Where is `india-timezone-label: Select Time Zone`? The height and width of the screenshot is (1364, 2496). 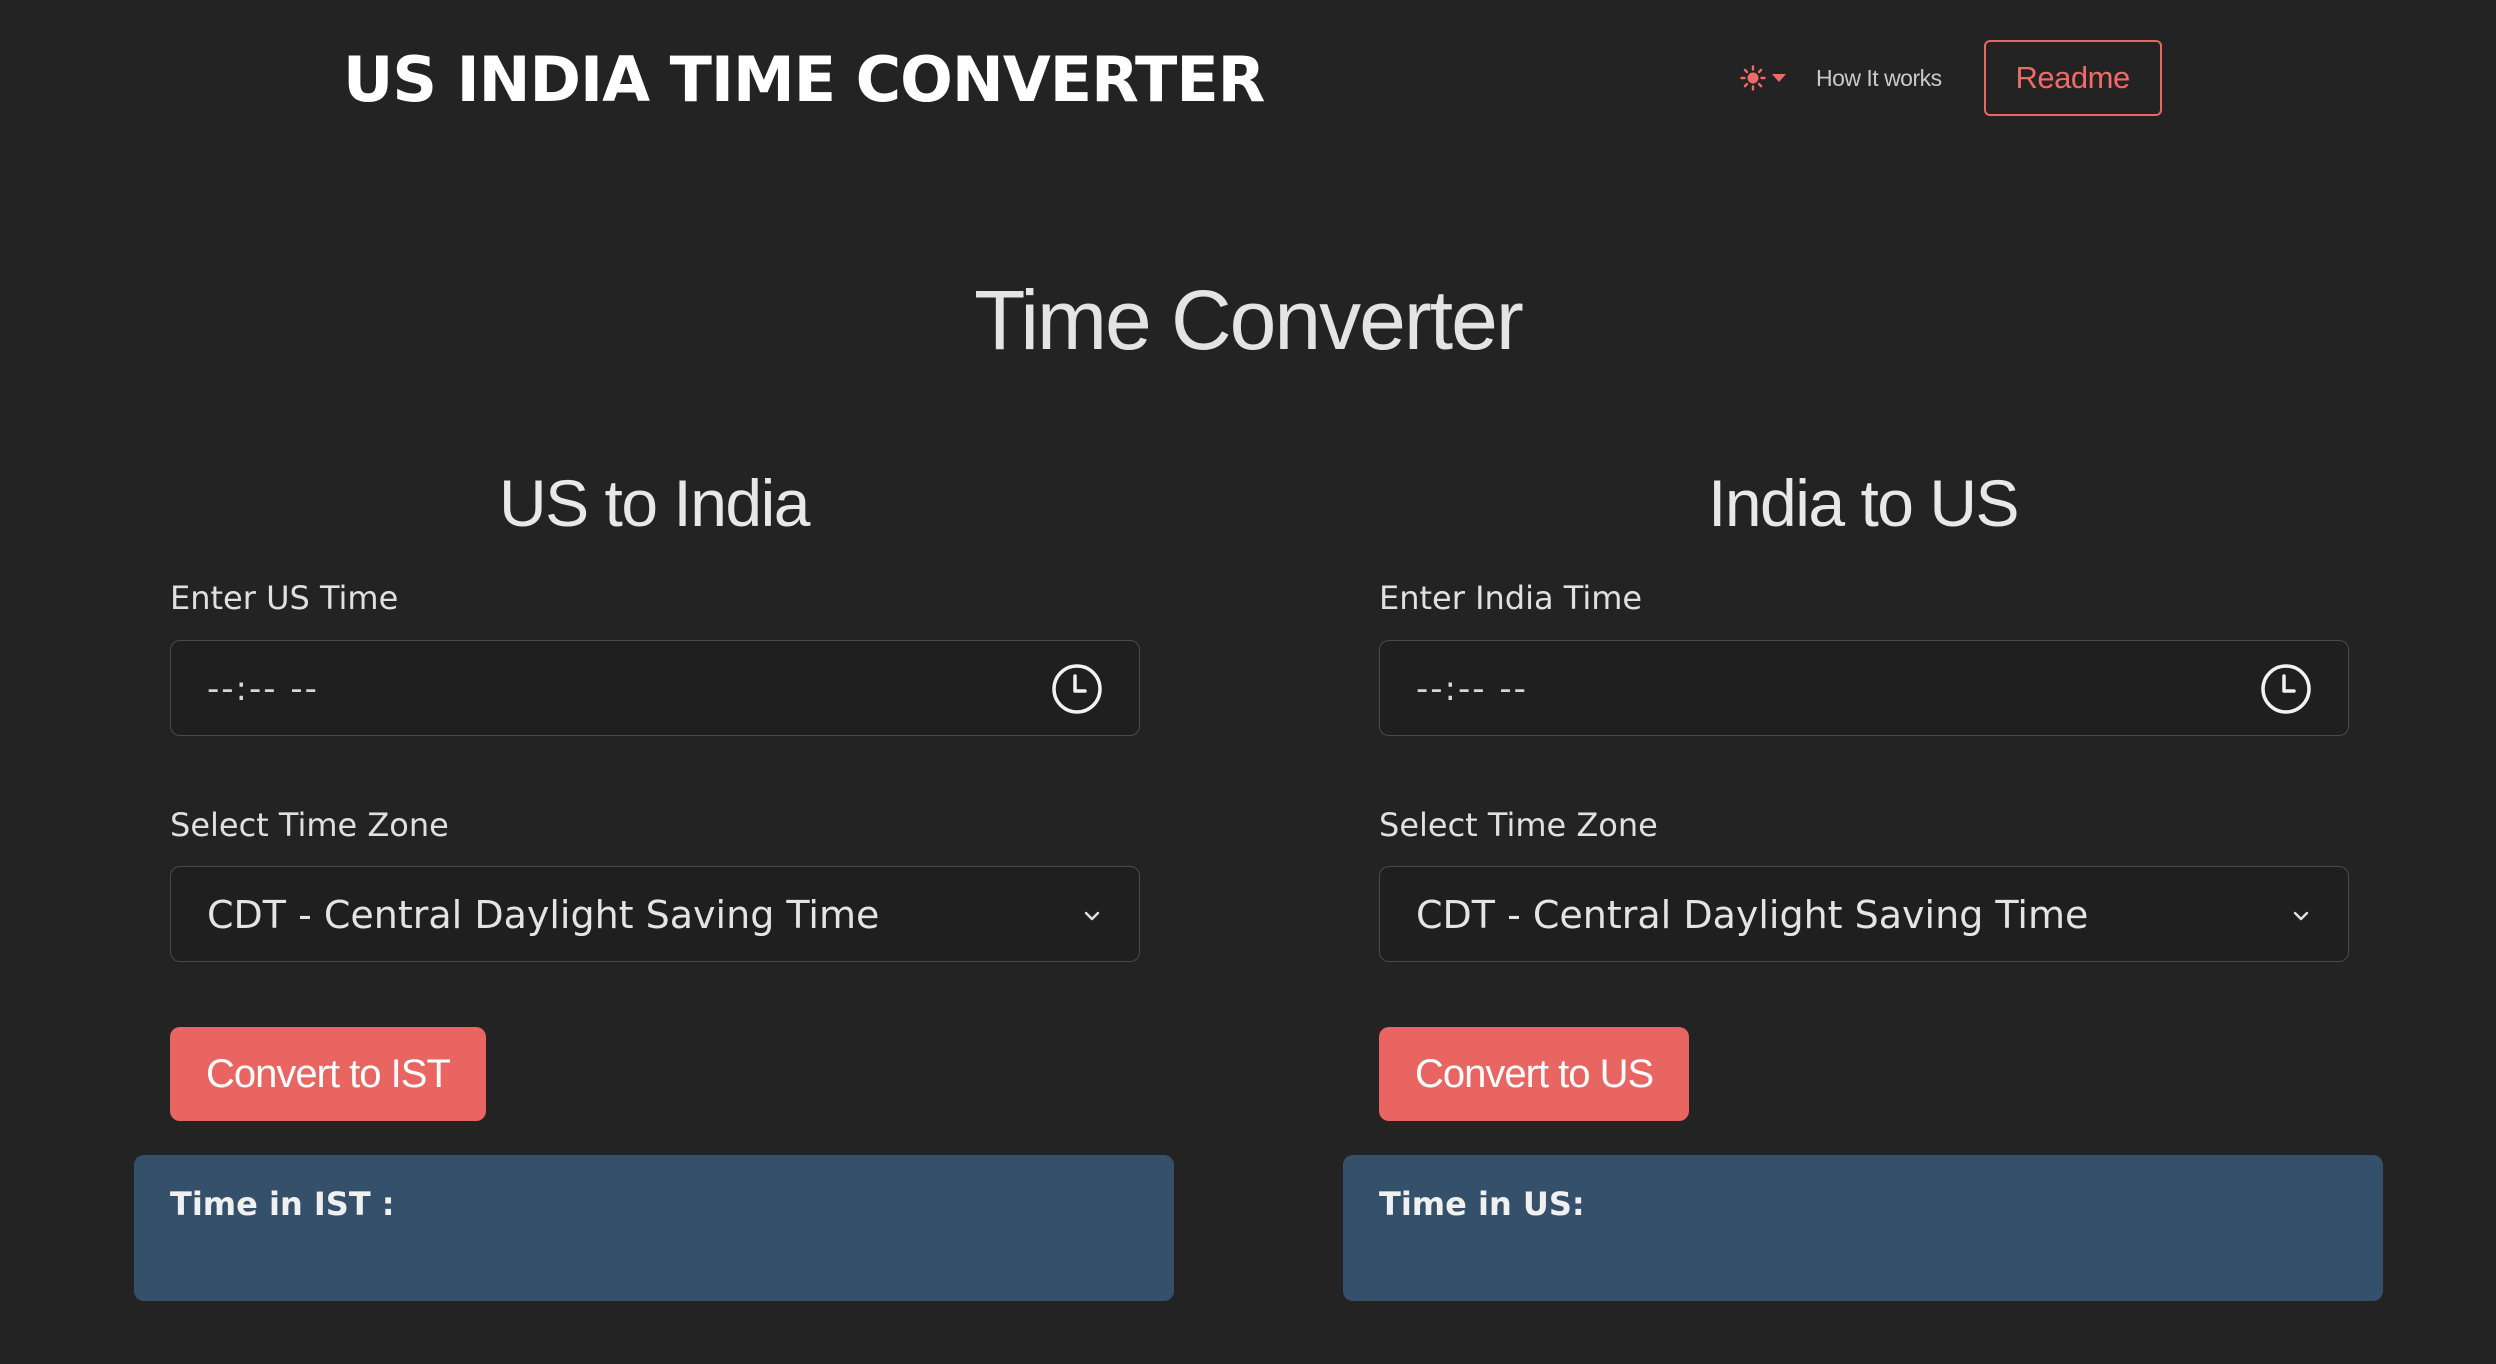 india-timezone-label: Select Time Zone is located at coordinates (1518, 825).